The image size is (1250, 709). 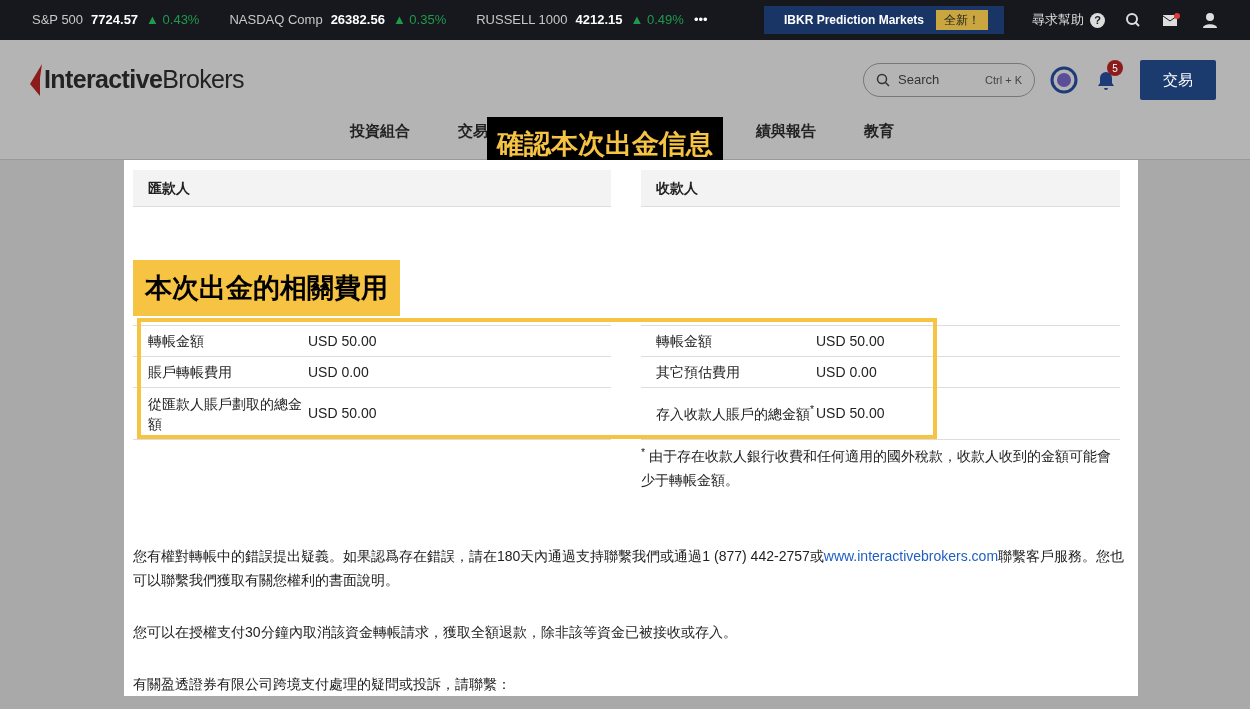 I want to click on website-link: www.interactivebrokers.com, so click(x=911, y=556).